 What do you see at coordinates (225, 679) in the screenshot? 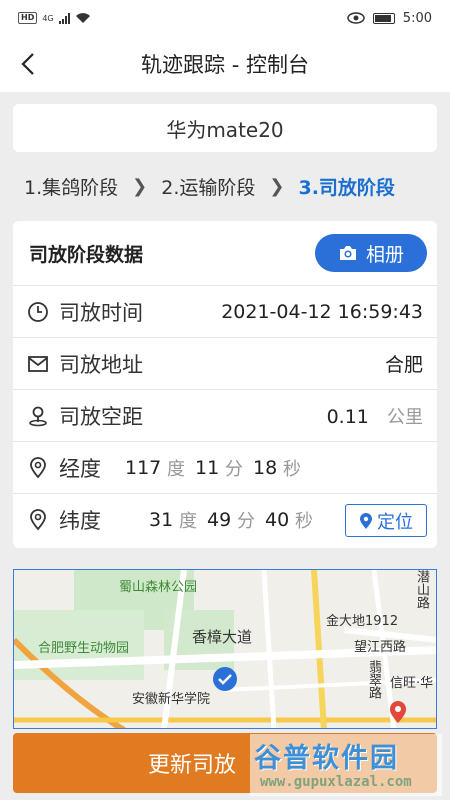
I see `marker-check-icon` at bounding box center [225, 679].